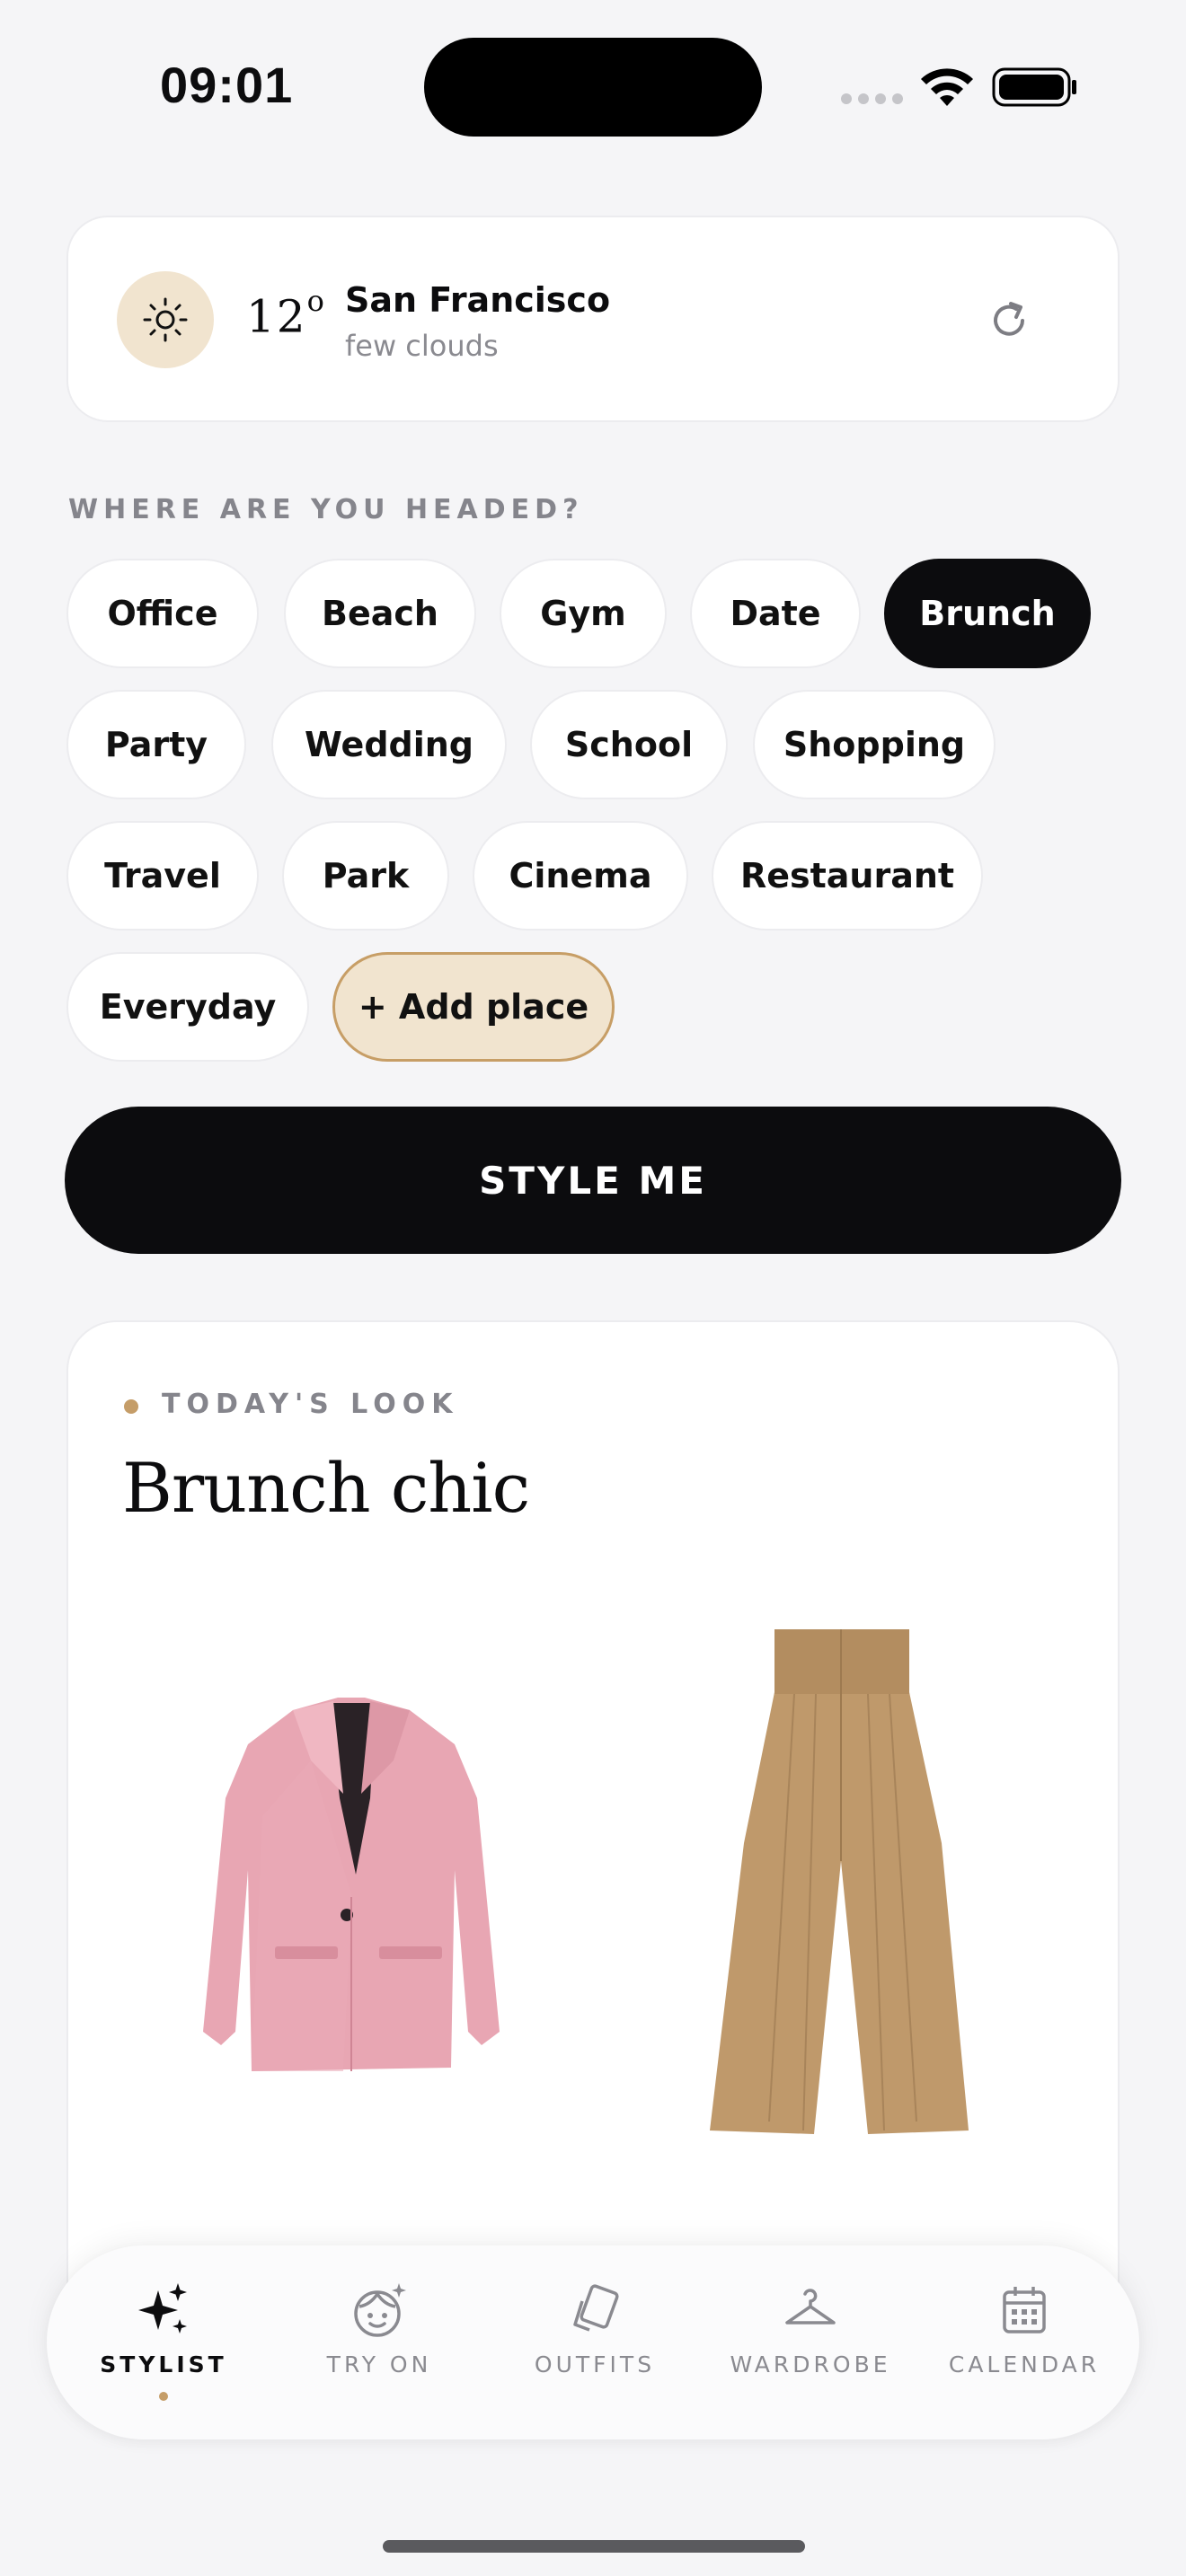  Describe the element at coordinates (326, 1488) in the screenshot. I see `look-title: Brunch chic` at that location.